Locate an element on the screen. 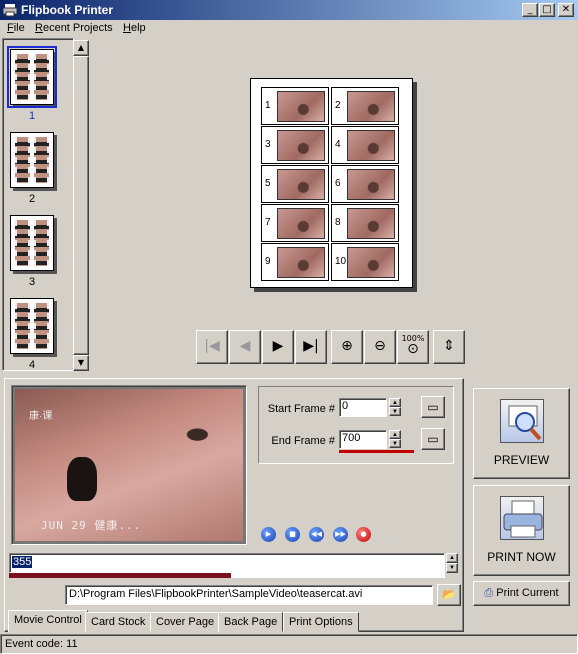 Image resolution: width=578 pixels, height=654 pixels. last-page-icon: ▶| is located at coordinates (311, 346).